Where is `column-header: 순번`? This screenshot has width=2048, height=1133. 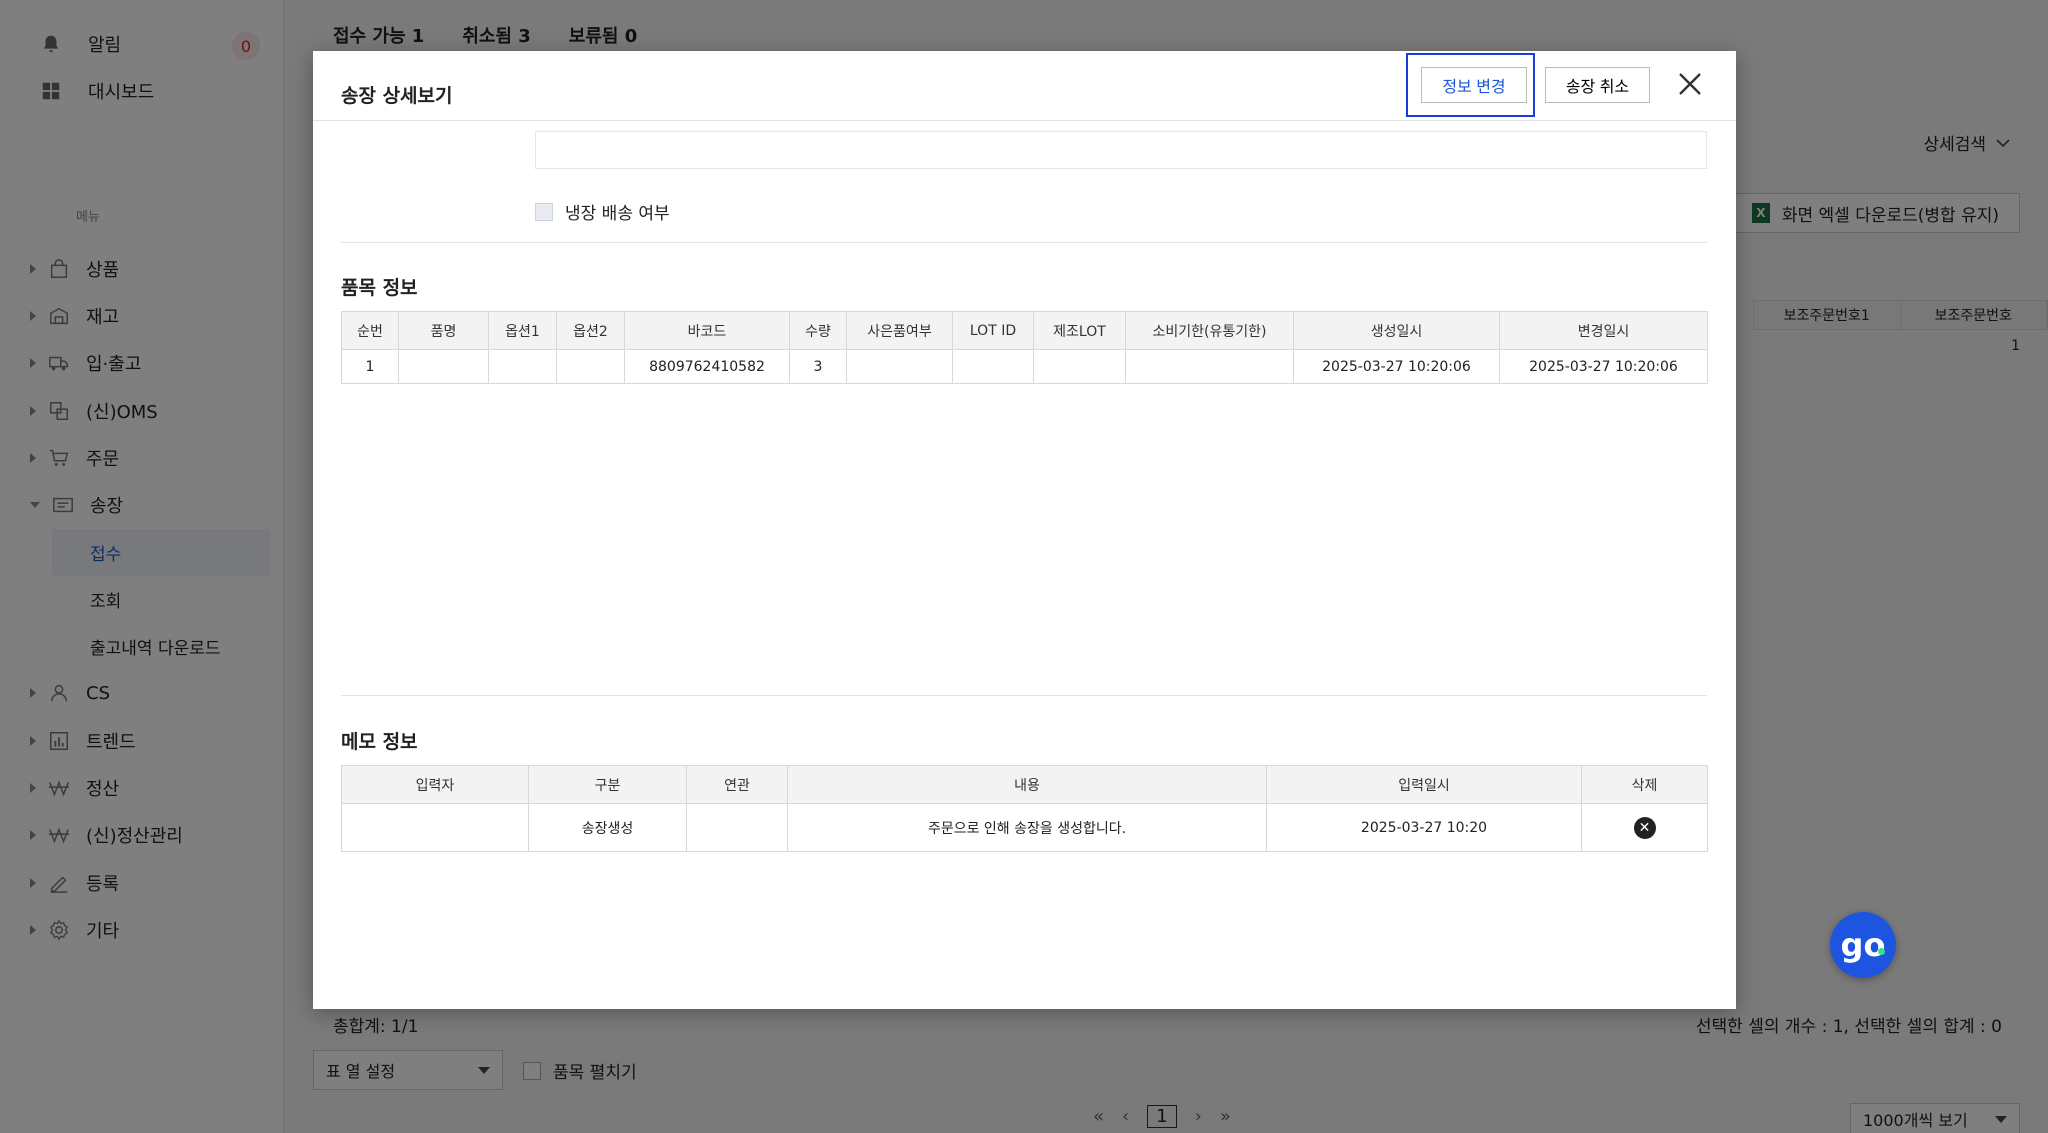
column-header: 순번 is located at coordinates (370, 330).